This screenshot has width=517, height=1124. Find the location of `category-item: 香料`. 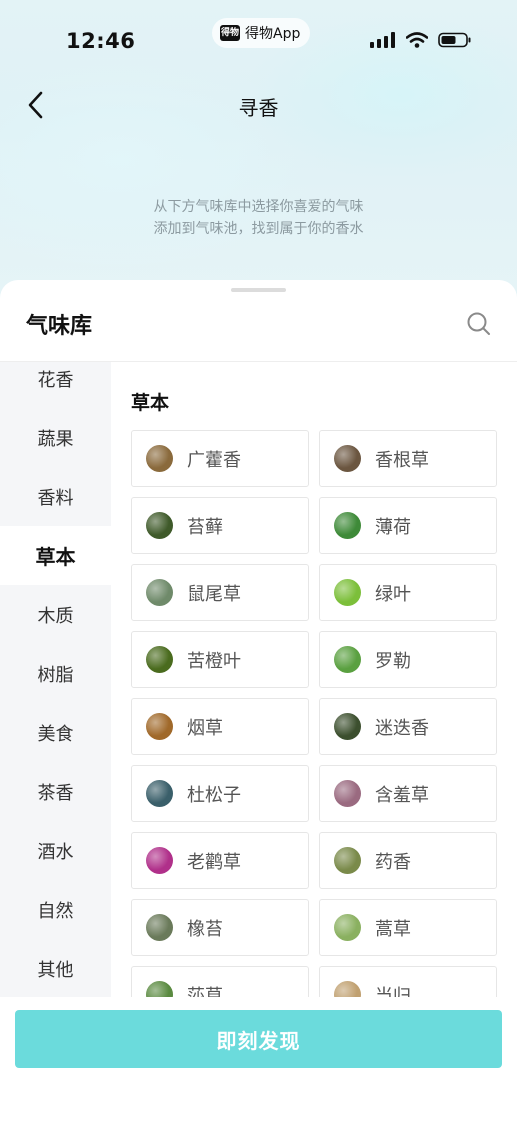

category-item: 香料 is located at coordinates (55, 496).